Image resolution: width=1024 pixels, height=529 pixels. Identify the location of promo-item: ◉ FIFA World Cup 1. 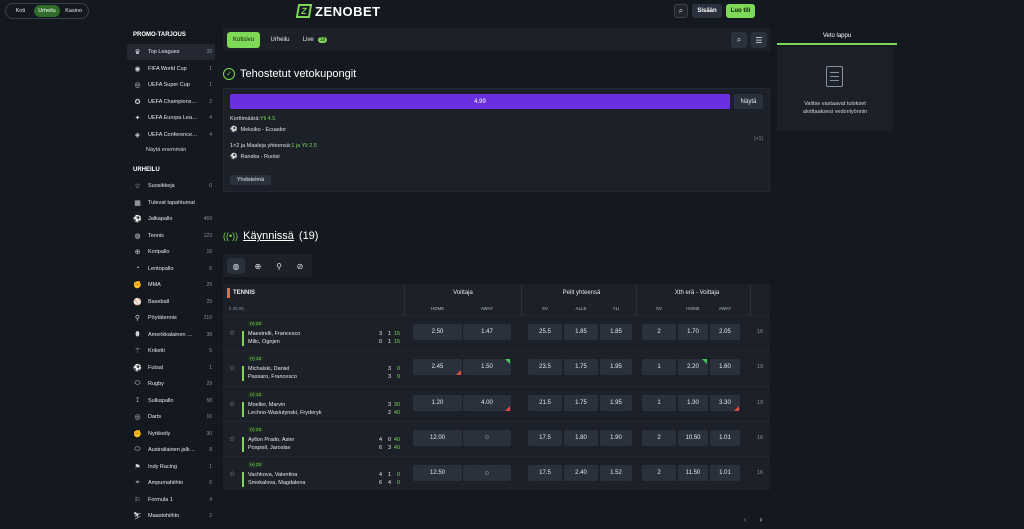
(171, 69).